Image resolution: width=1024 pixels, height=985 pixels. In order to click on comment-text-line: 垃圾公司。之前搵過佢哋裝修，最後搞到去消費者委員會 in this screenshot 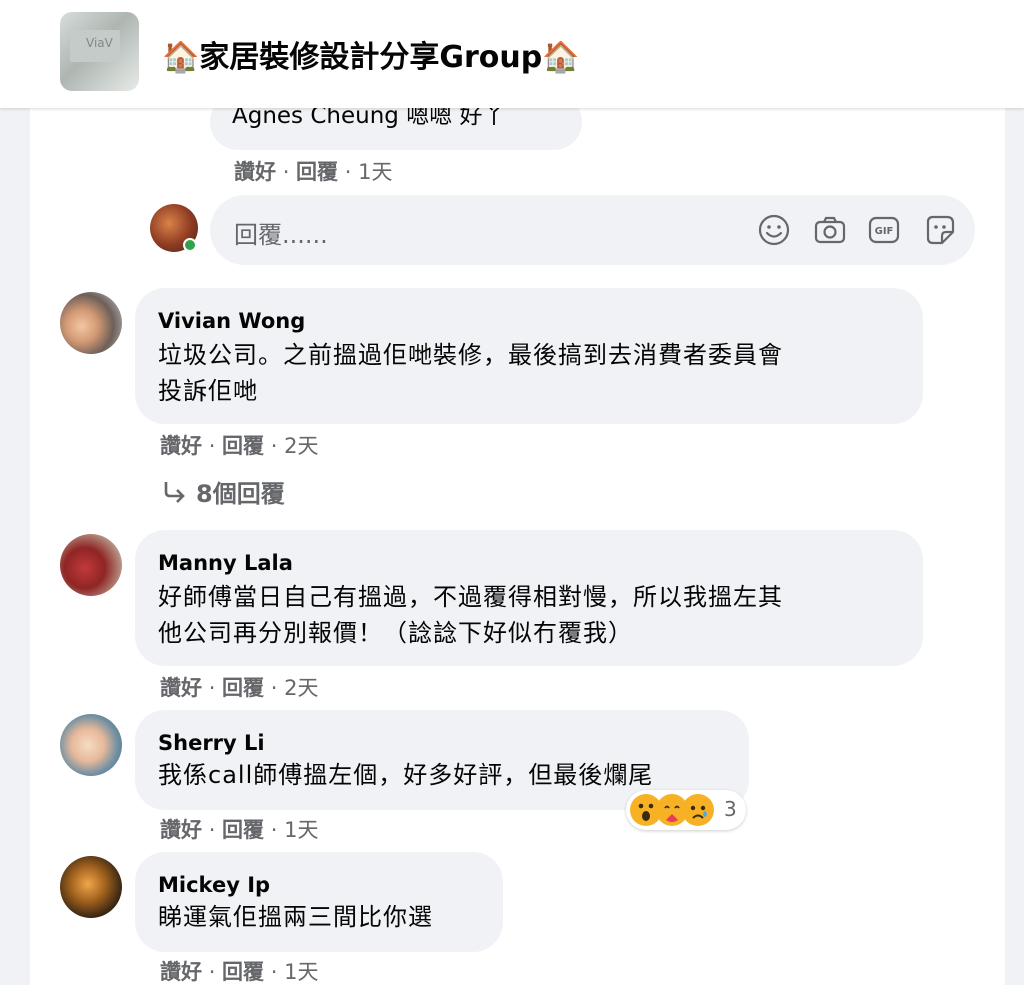, I will do `click(470, 355)`.